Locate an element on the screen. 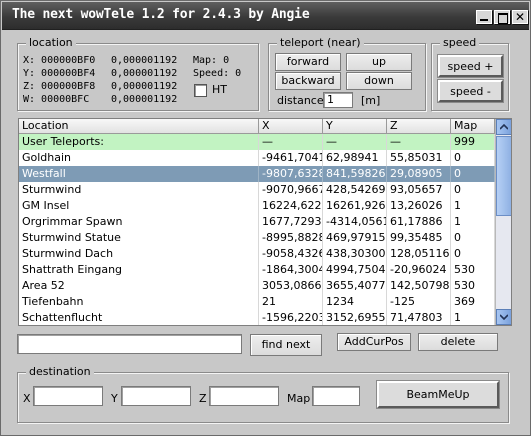 Image resolution: width=531 pixels, height=436 pixels. close-icon: ✕ is located at coordinates (520, 17).